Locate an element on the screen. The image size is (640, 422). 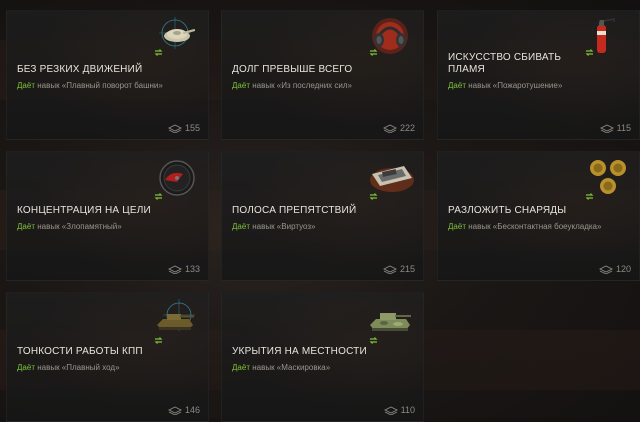
card-skill: навык «Виртуоз» is located at coordinates (284, 226).